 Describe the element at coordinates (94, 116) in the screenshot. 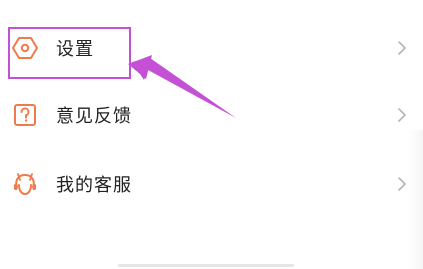

I see `menu-item-label: 意见反馈` at that location.